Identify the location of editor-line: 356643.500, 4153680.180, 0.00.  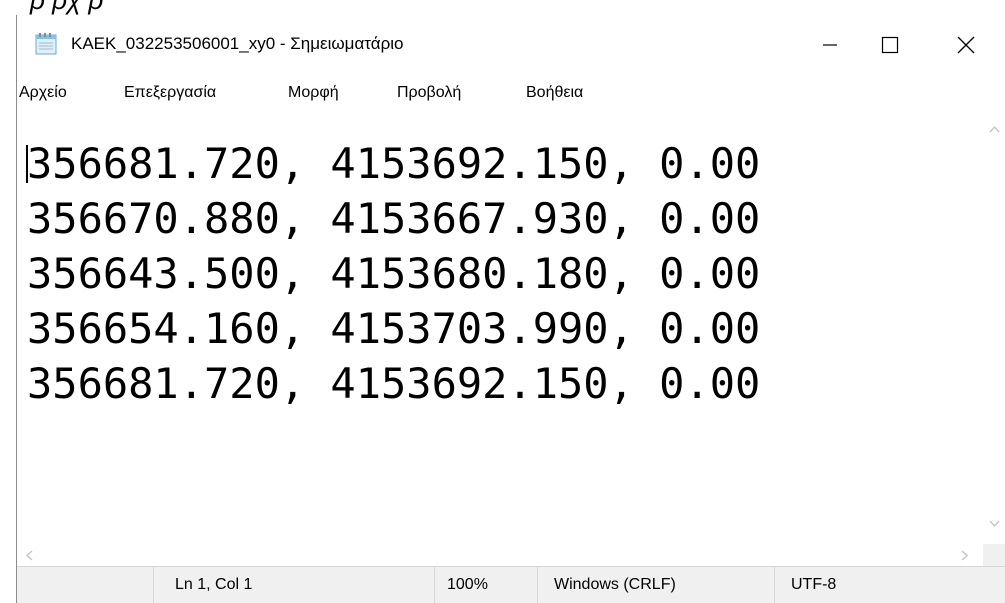
(394, 273).